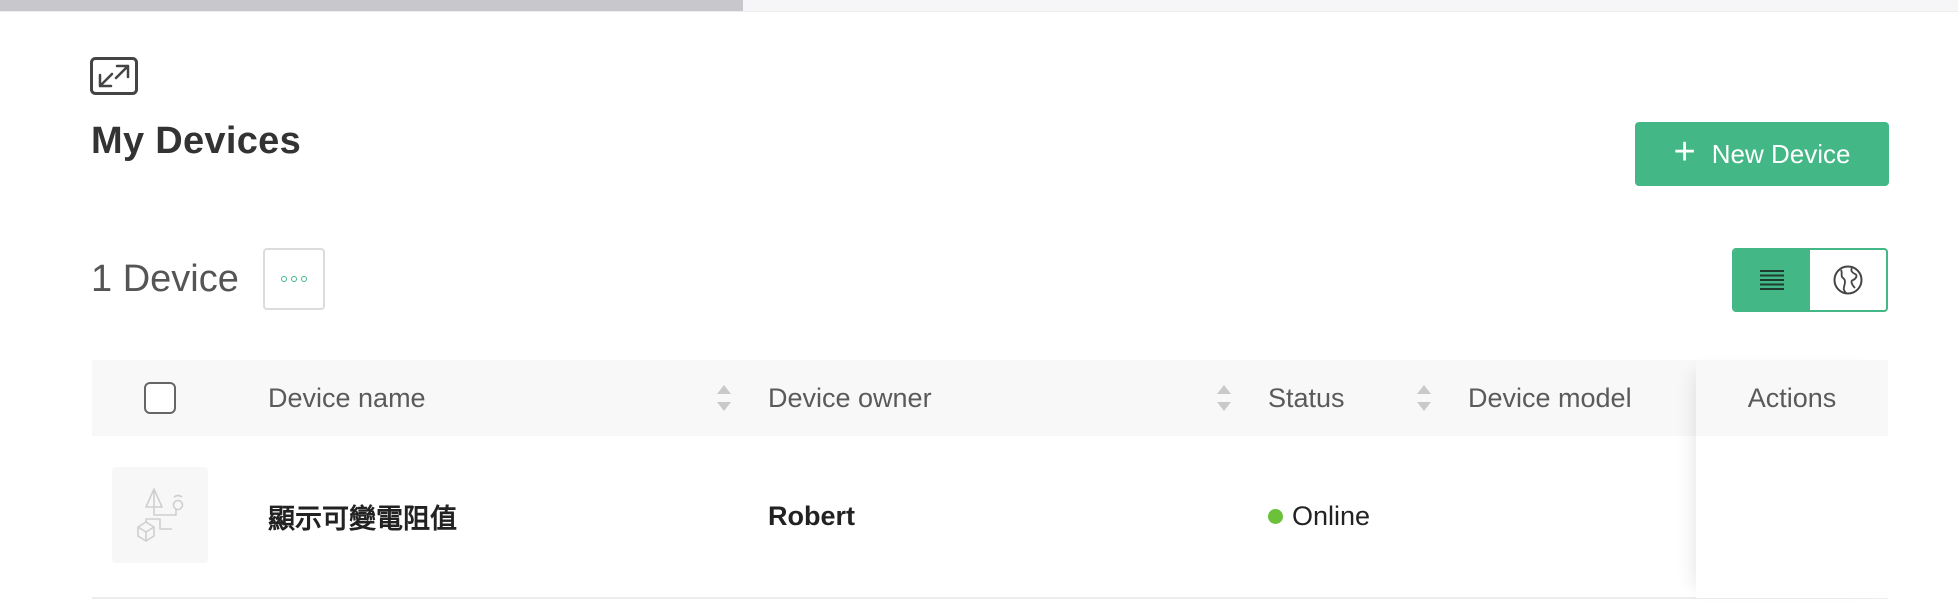  I want to click on view-toggle, so click(1810, 280).